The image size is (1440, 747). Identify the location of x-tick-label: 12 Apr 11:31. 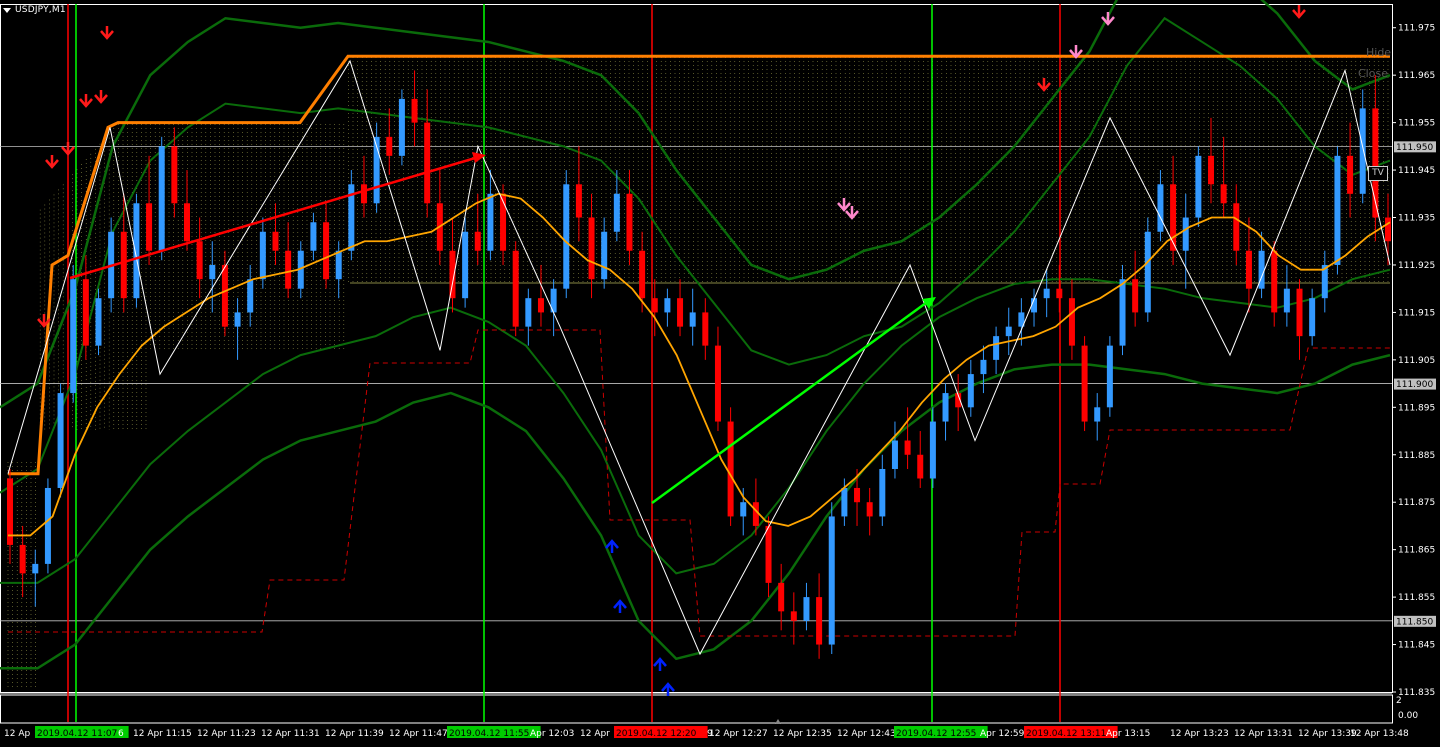
(290, 734).